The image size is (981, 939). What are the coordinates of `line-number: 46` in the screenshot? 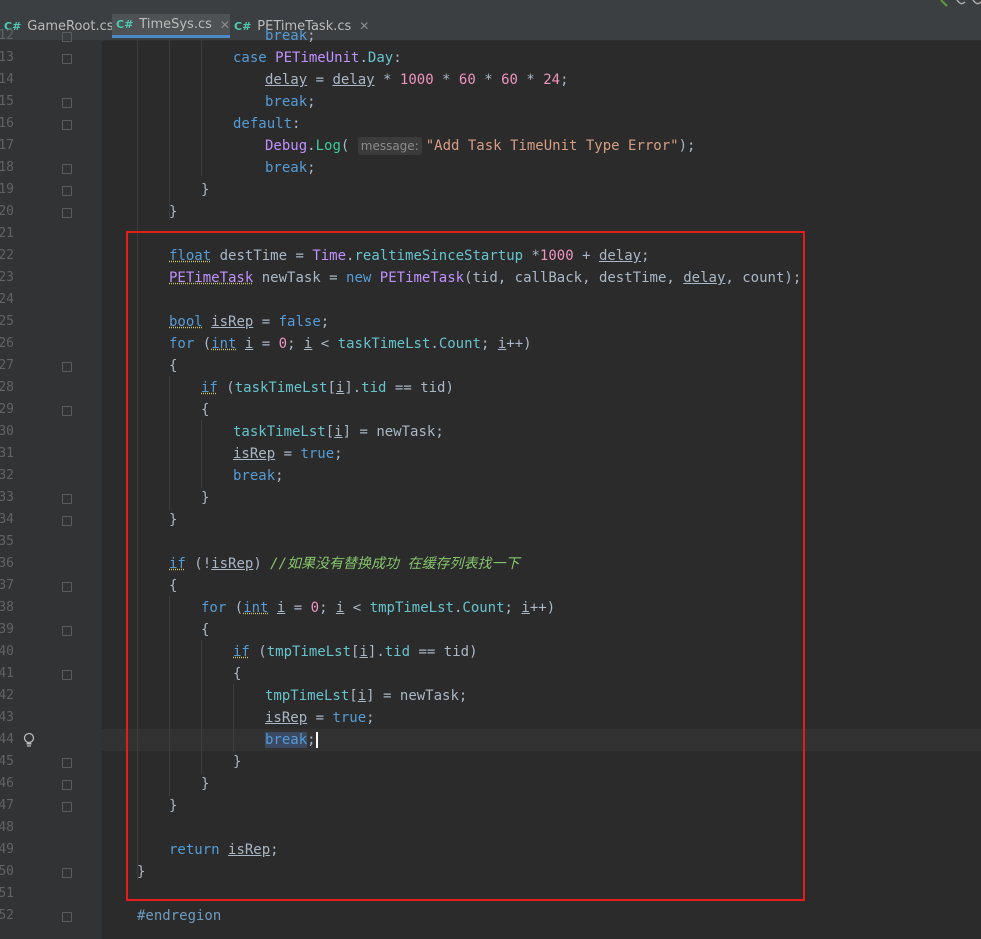 It's located at (7, 783).